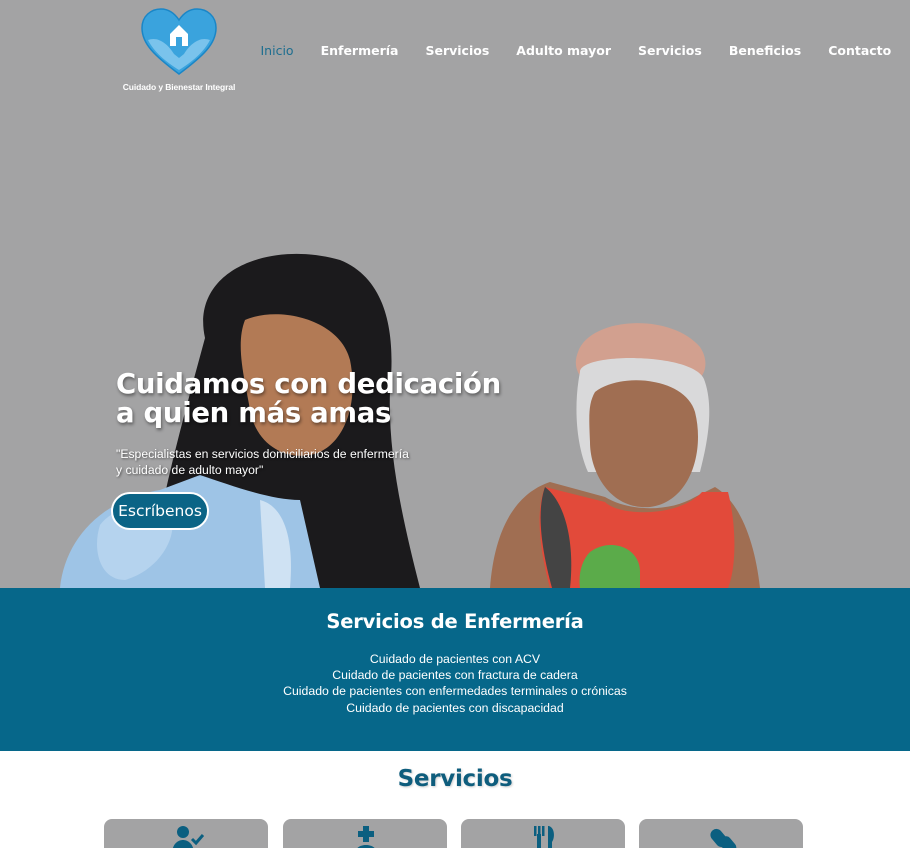  I want to click on user-check-icon, so click(188, 837).